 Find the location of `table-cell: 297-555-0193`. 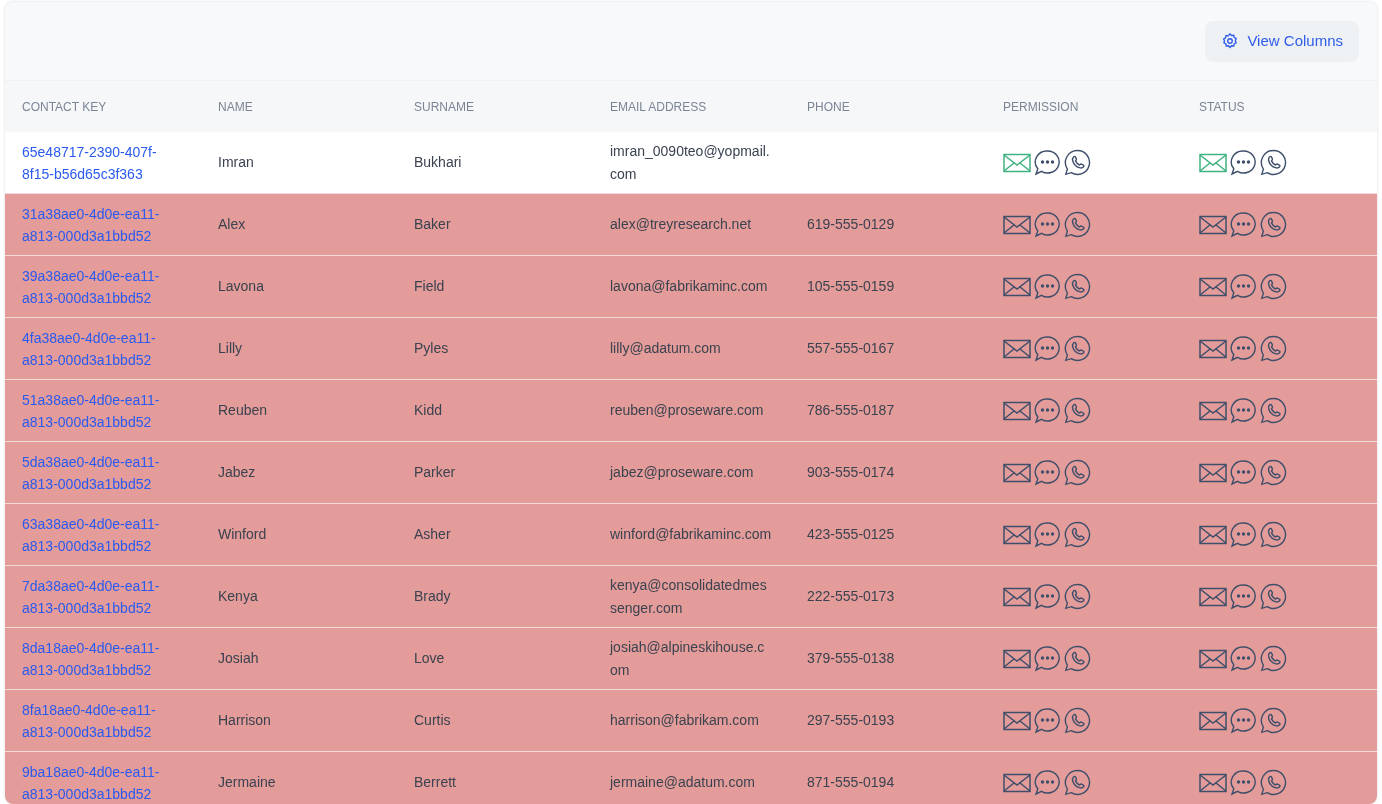

table-cell: 297-555-0193 is located at coordinates (851, 720).